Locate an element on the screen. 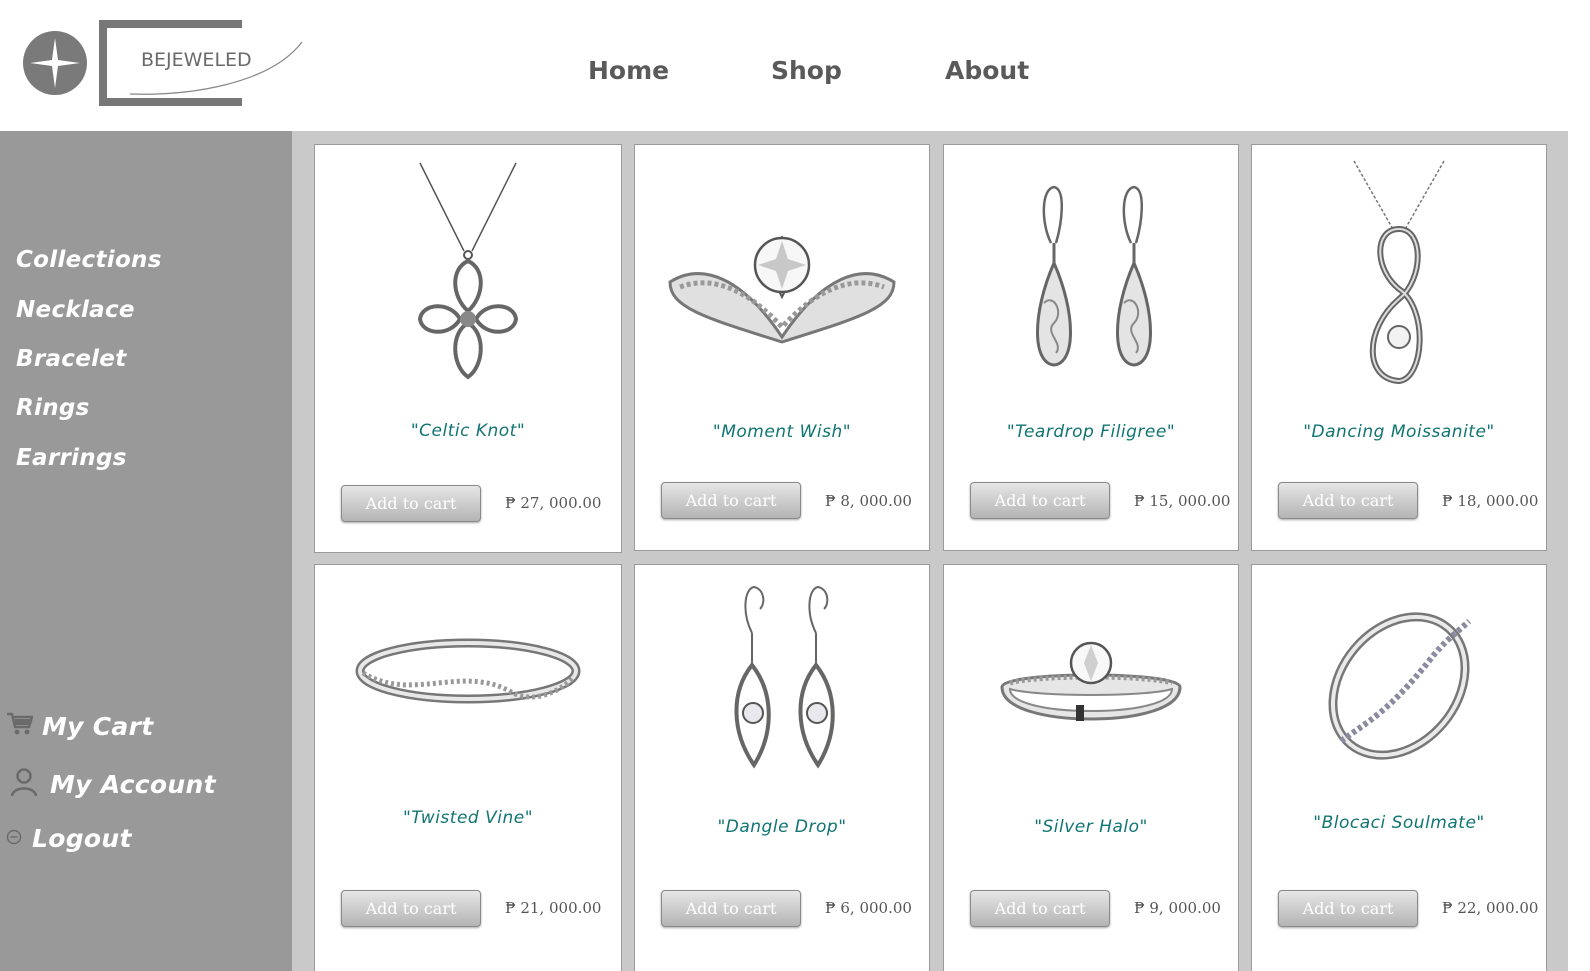  my-cart-link: My Cart is located at coordinates (79, 726).